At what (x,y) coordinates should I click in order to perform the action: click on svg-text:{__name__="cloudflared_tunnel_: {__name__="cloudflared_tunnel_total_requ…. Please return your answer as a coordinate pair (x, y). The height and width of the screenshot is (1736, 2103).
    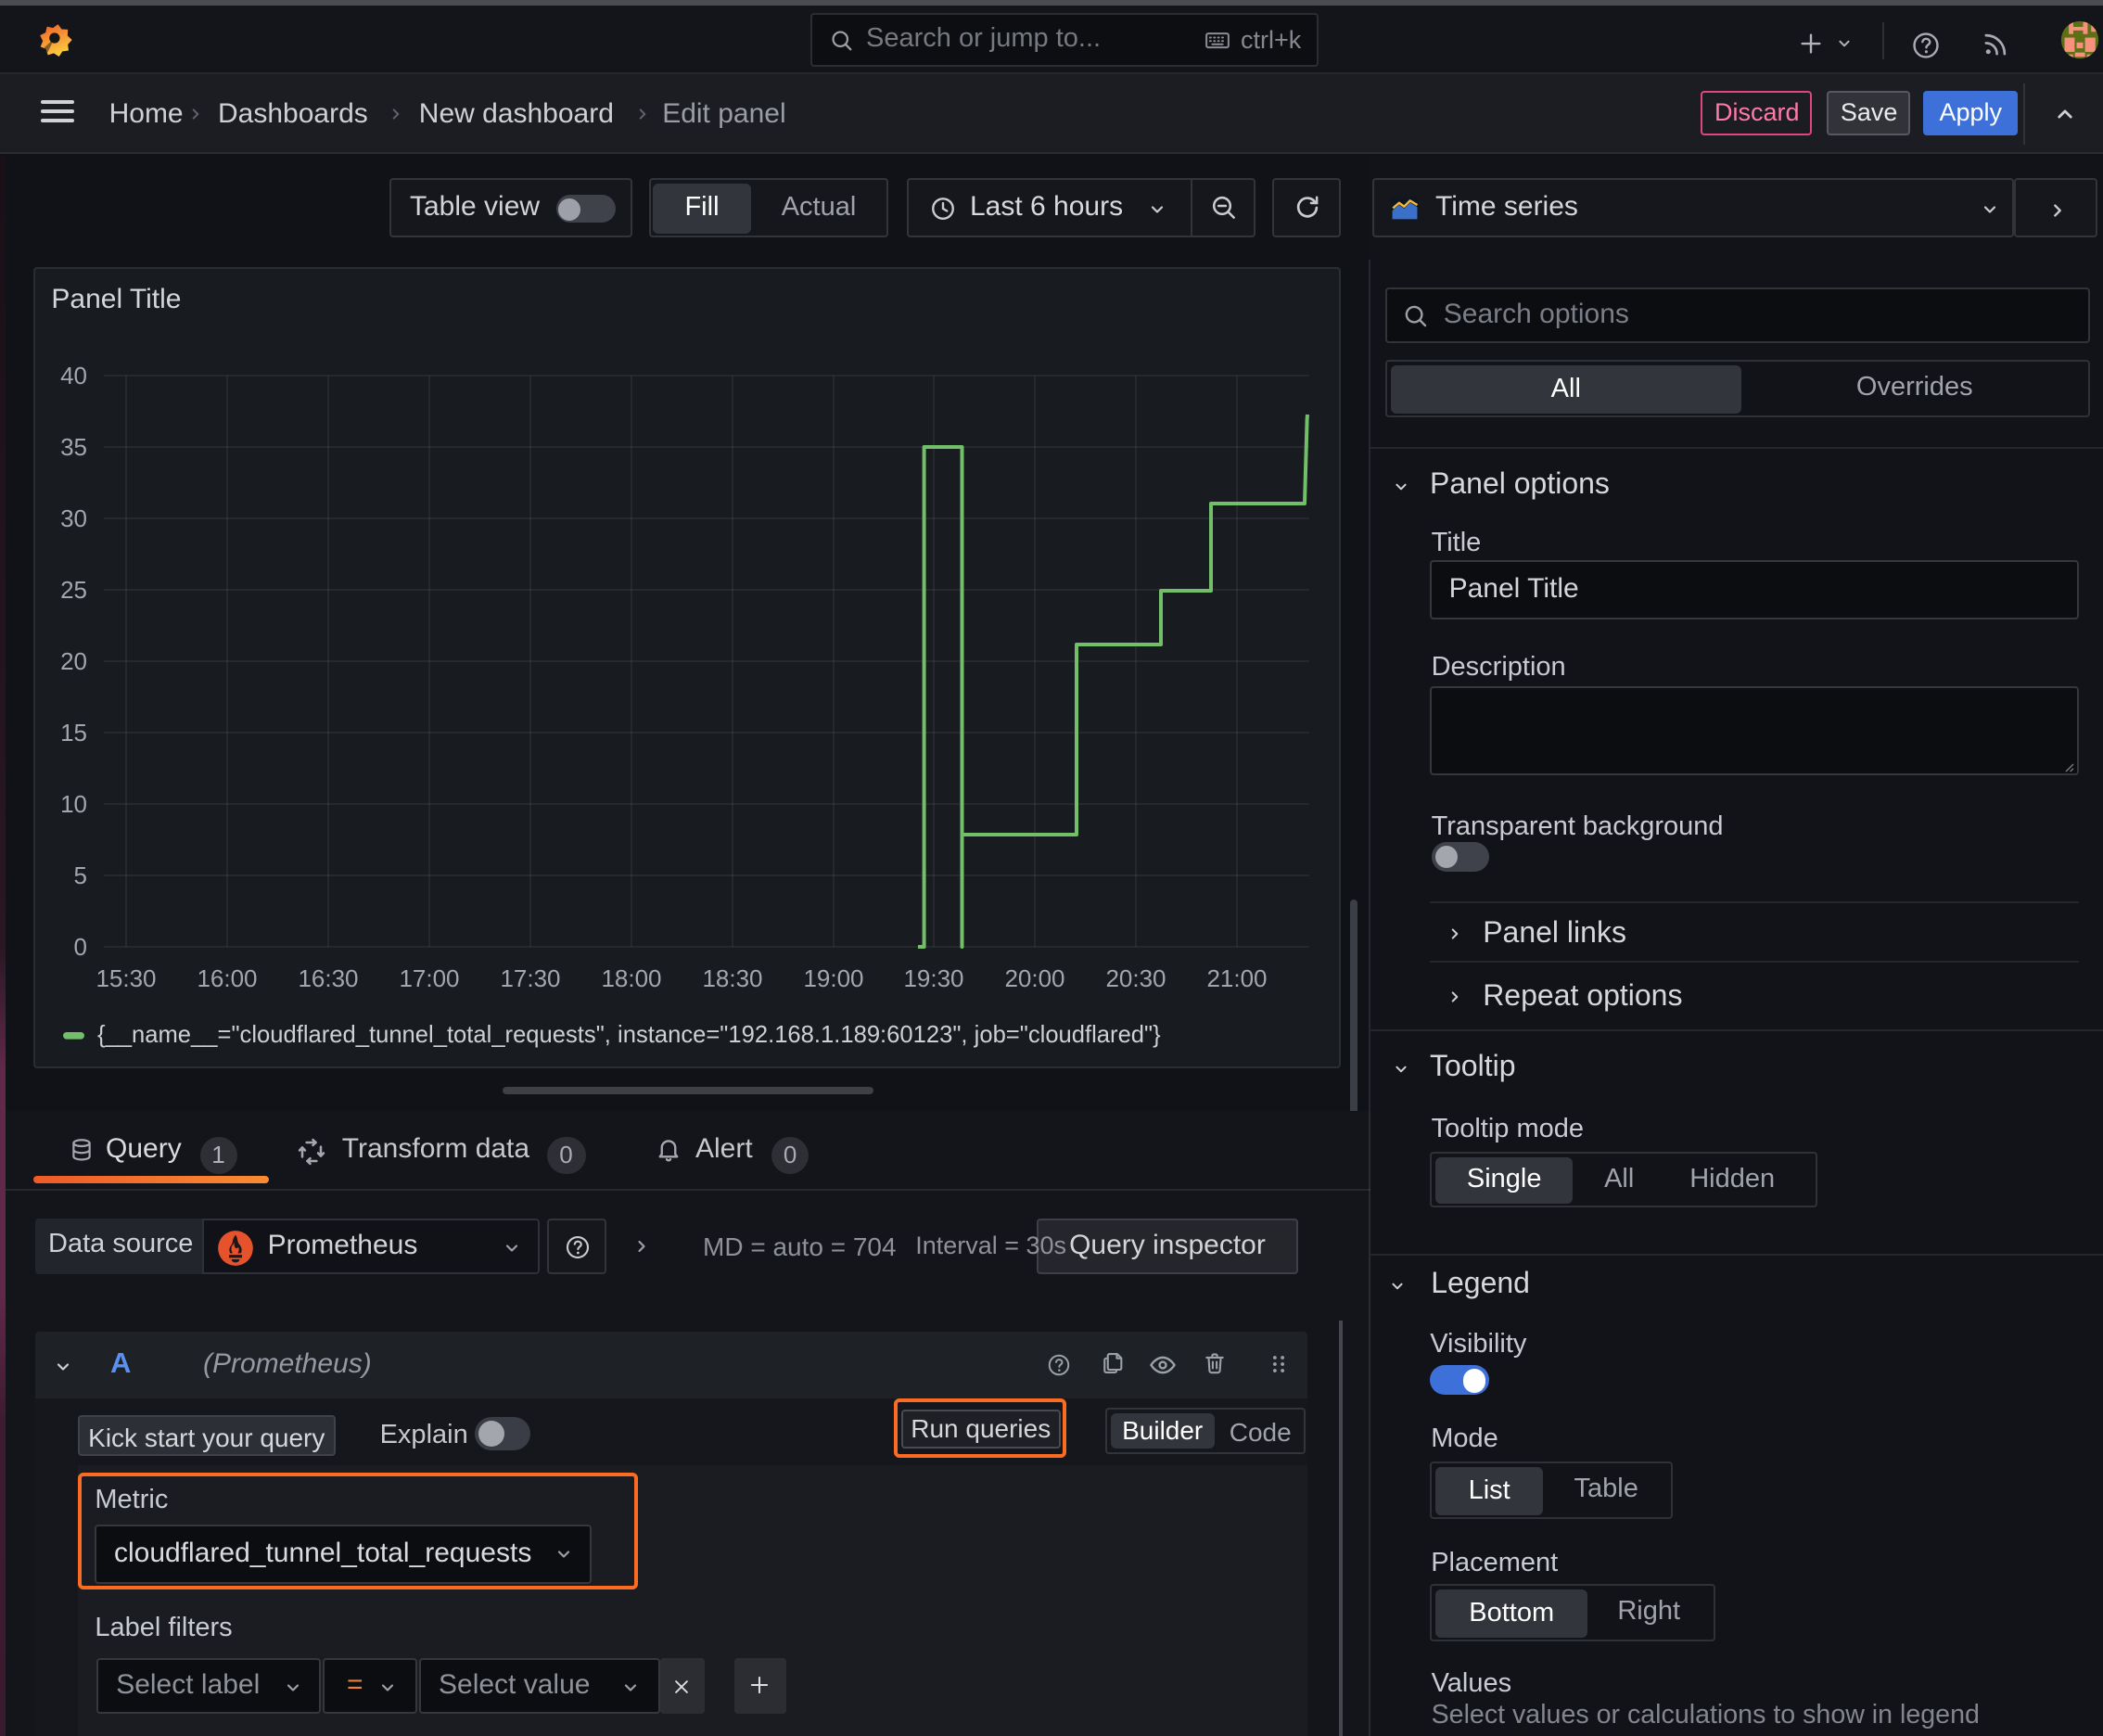
    Looking at the image, I should click on (629, 1035).